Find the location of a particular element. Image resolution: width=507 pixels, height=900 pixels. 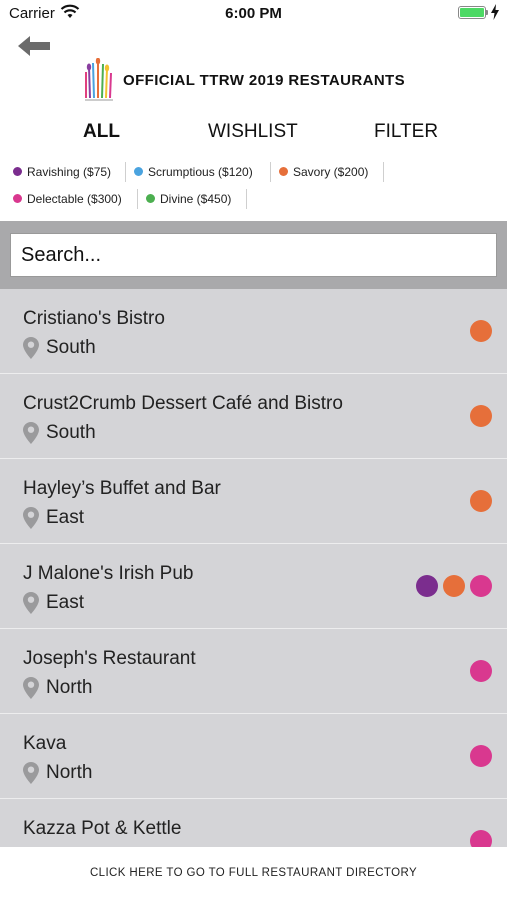

restaurant-row: Joseph's Restaurant North is located at coordinates (253, 671).